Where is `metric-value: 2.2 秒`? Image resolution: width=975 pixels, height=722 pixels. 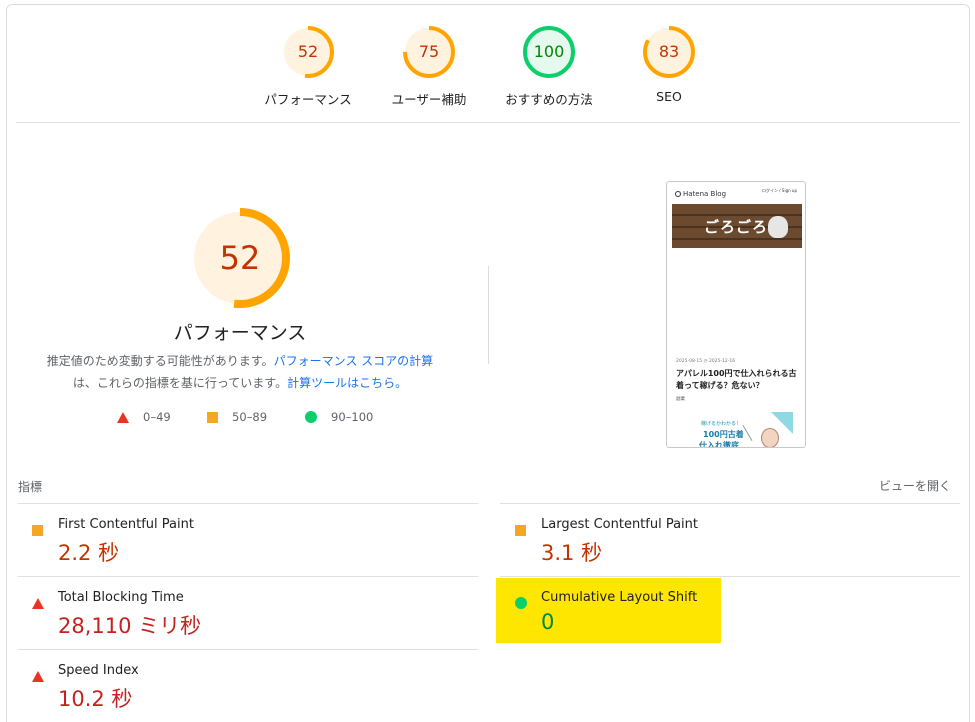
metric-value: 2.2 秒 is located at coordinates (89, 553).